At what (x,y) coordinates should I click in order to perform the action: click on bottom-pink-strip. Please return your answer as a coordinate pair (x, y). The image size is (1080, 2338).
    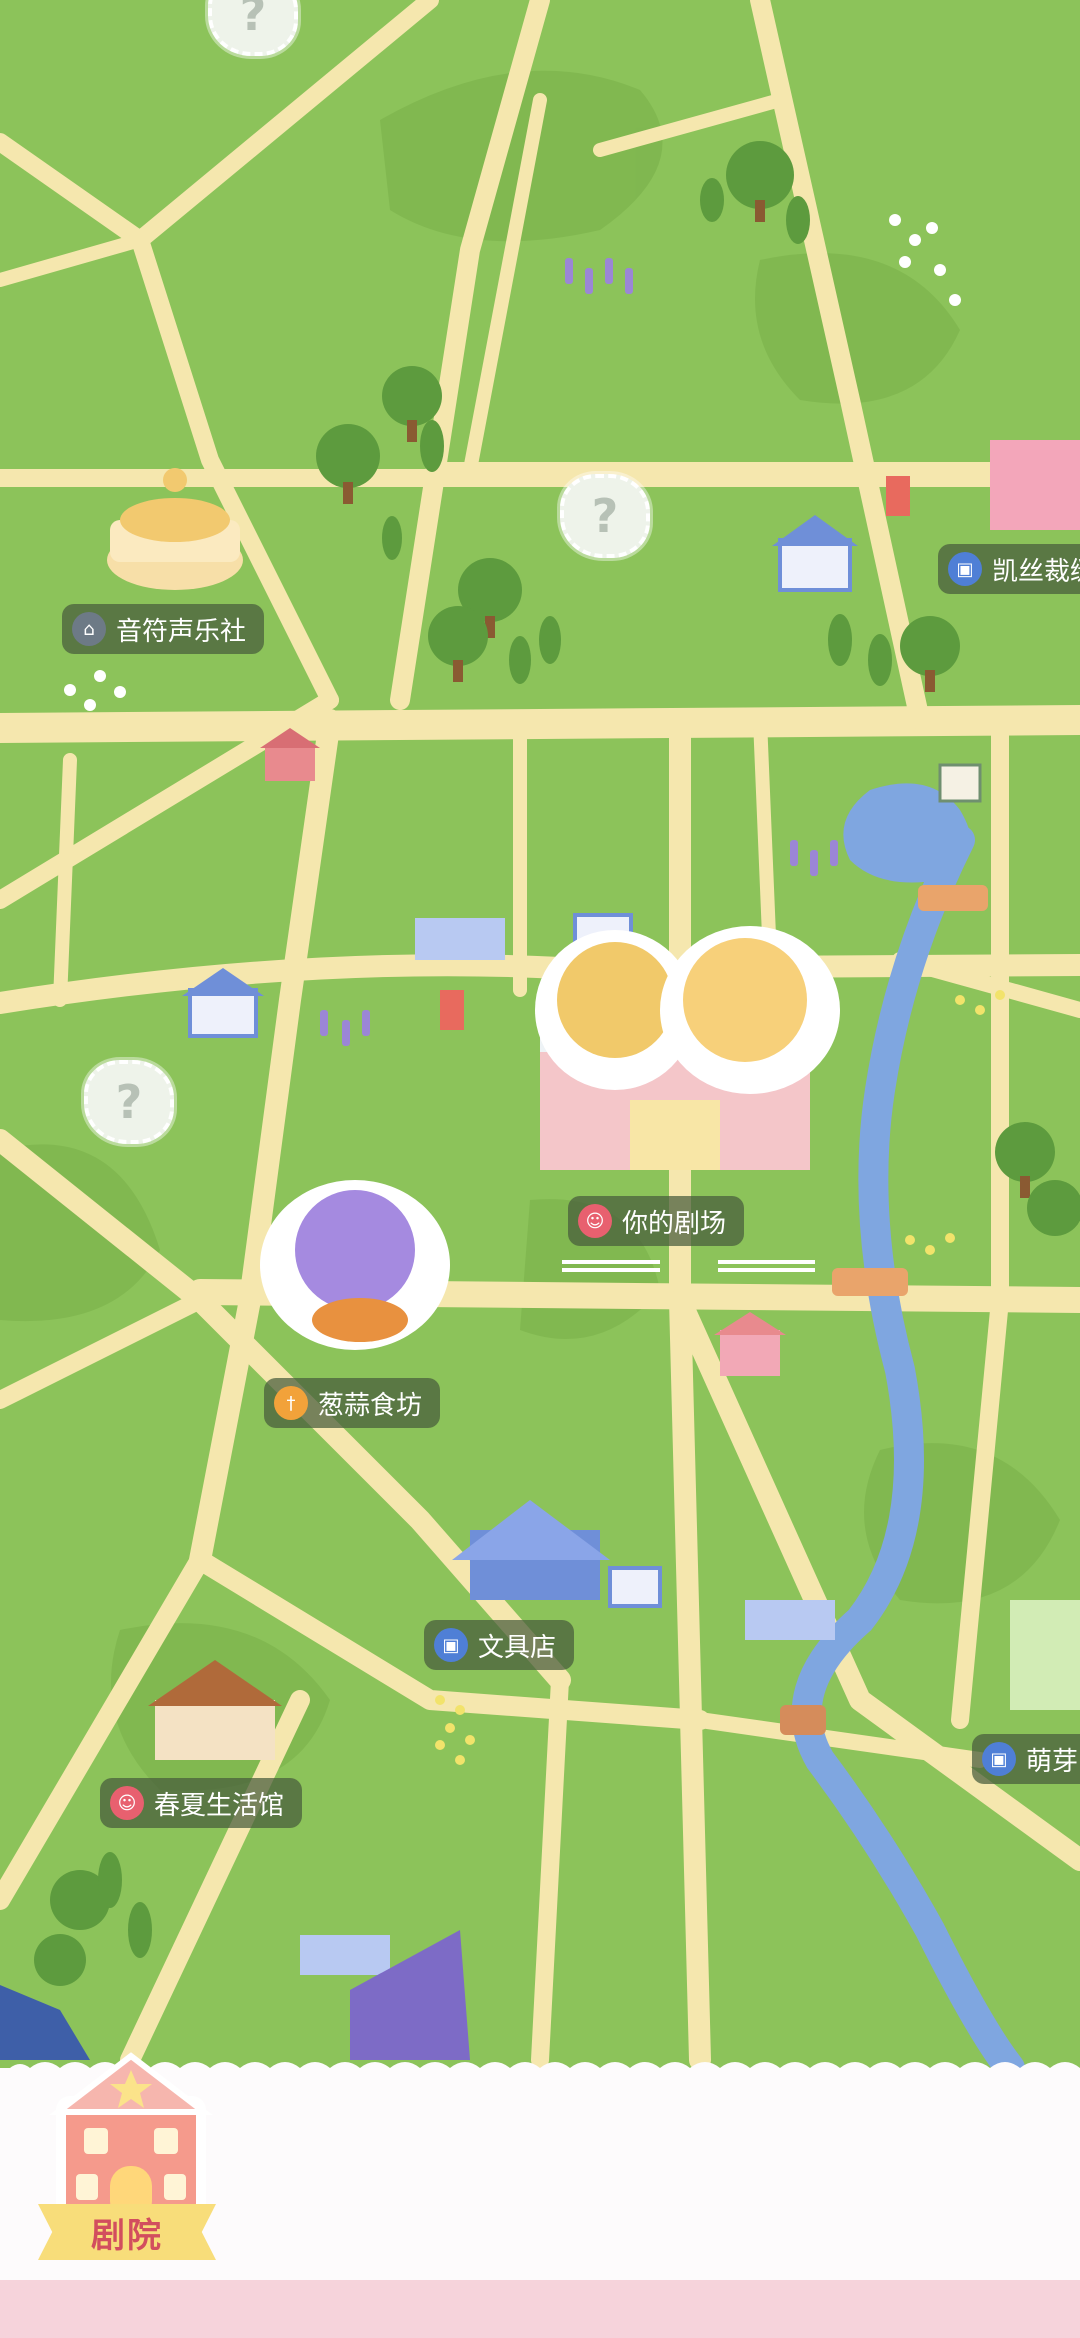
    Looking at the image, I should click on (540, 2309).